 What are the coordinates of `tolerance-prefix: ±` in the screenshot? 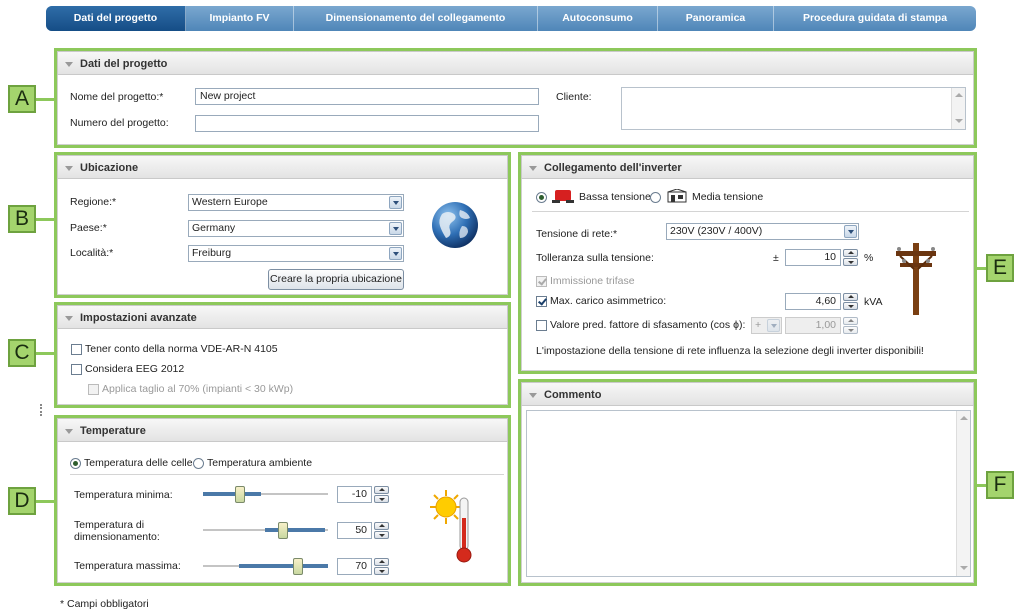 It's located at (776, 258).